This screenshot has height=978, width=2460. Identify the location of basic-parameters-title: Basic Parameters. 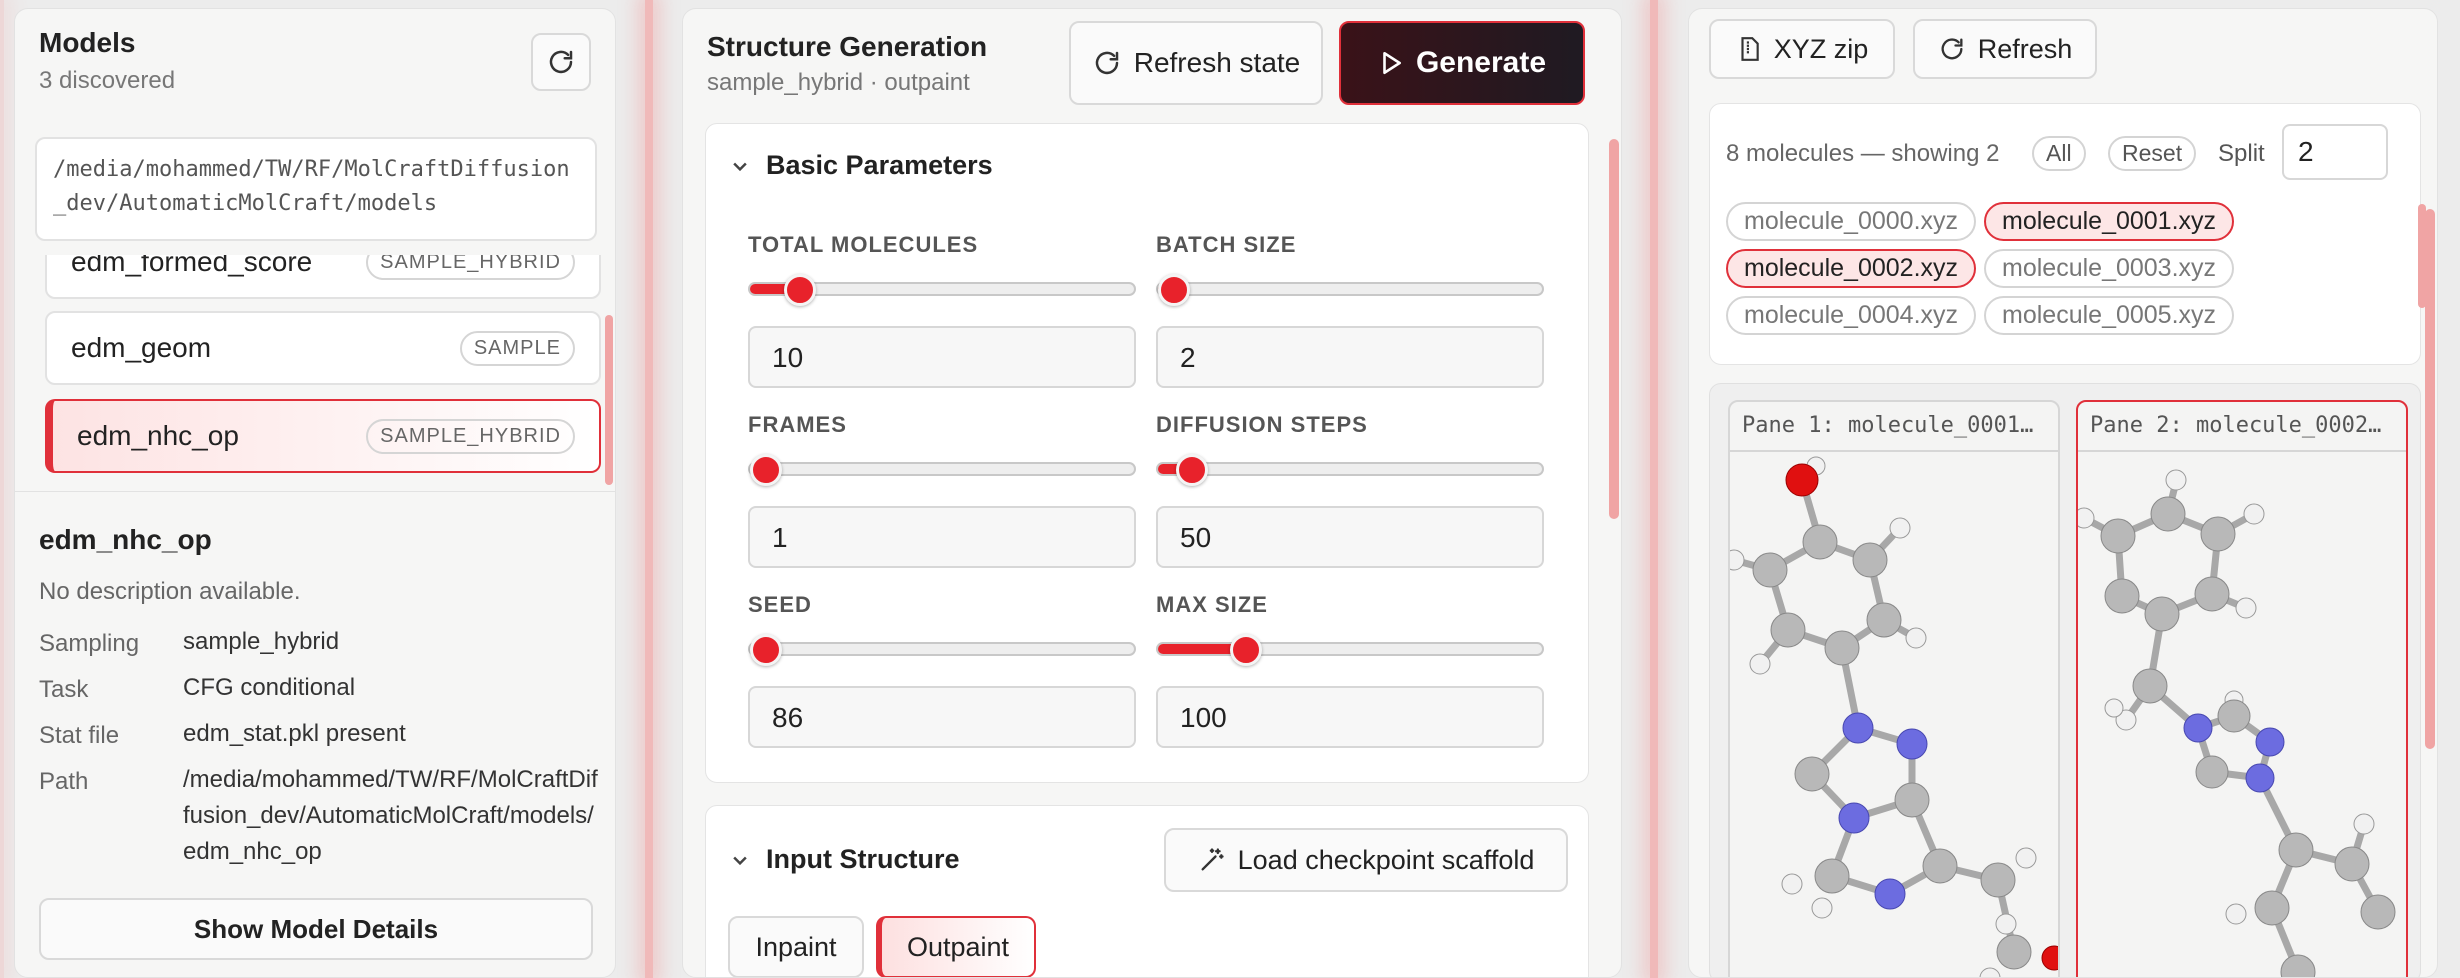
(879, 165).